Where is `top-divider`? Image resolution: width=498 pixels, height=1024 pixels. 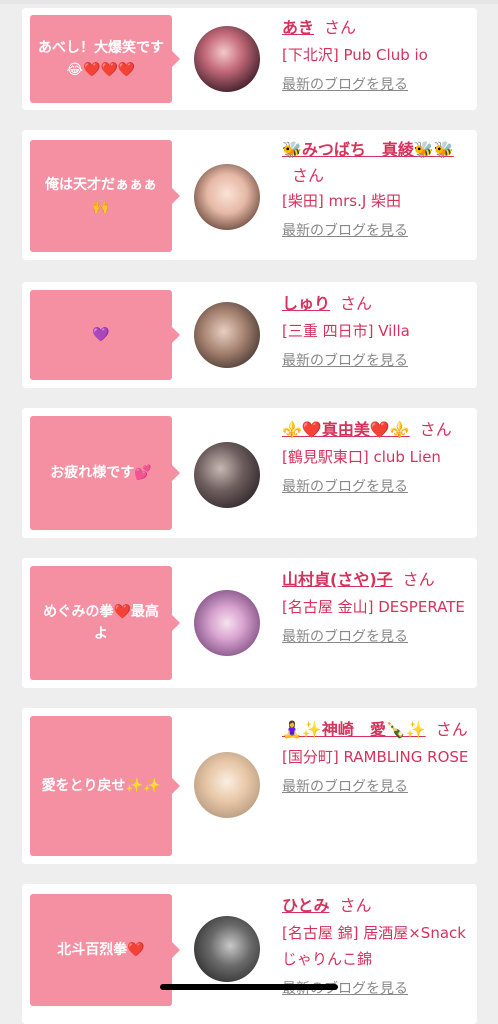
top-divider is located at coordinates (249, 2).